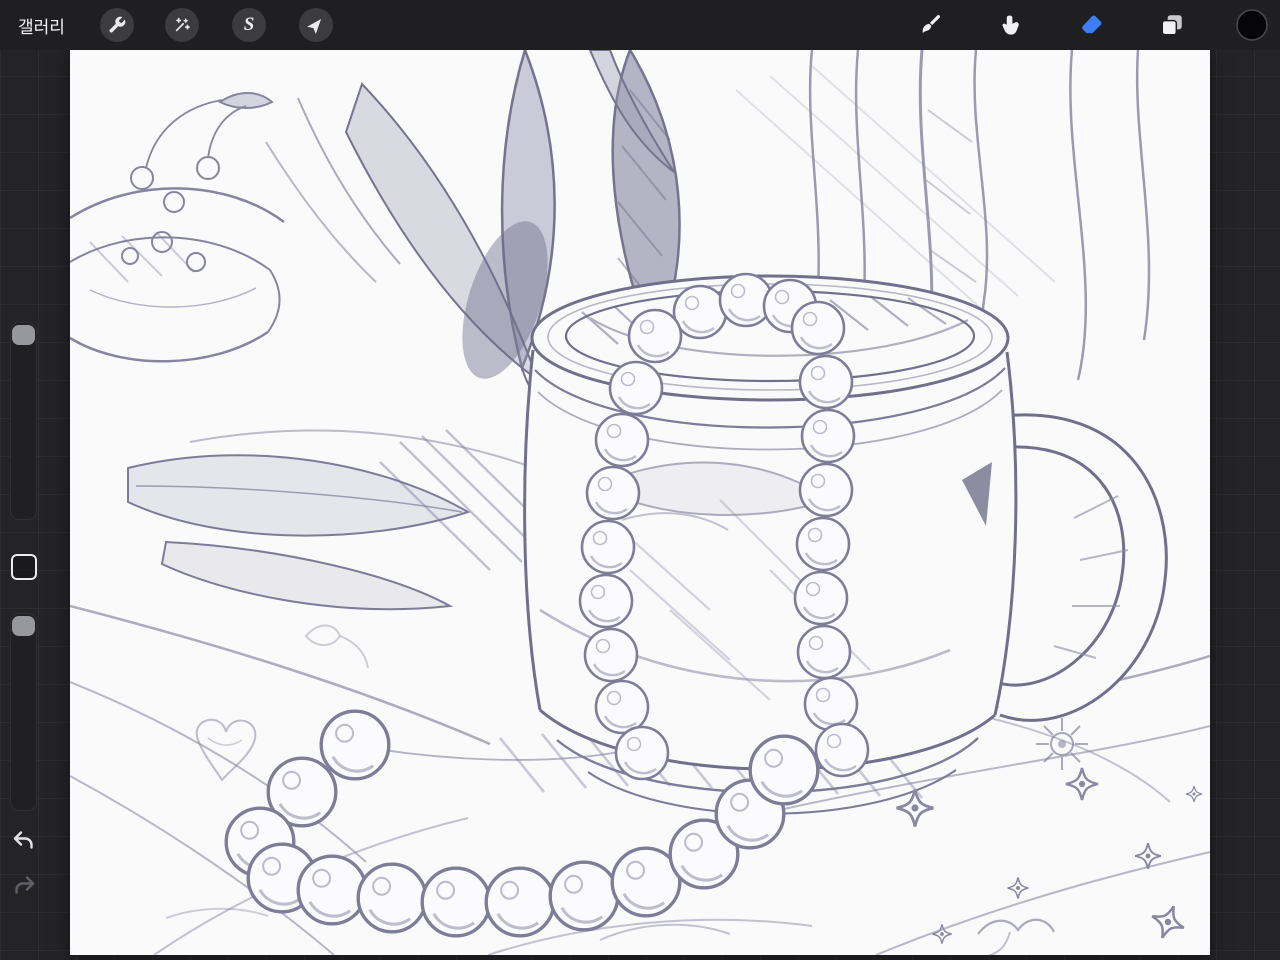  I want to click on color-button, so click(1252, 25).